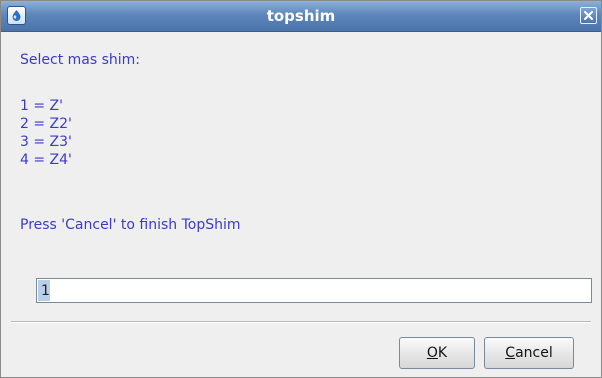 This screenshot has width=602, height=378. What do you see at coordinates (510, 353) in the screenshot?
I see `cancel-mnemonic: C` at bounding box center [510, 353].